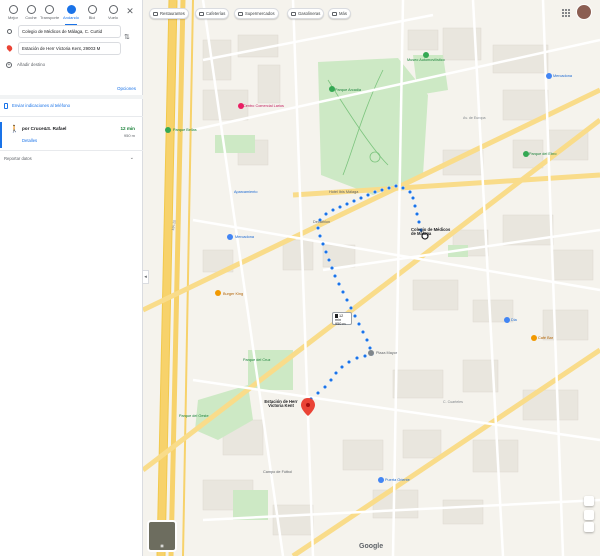 Image resolution: width=600 pixels, height=556 pixels. Describe the element at coordinates (44, 128) in the screenshot. I see `route-via: por Cruce&S. Rafael` at that location.